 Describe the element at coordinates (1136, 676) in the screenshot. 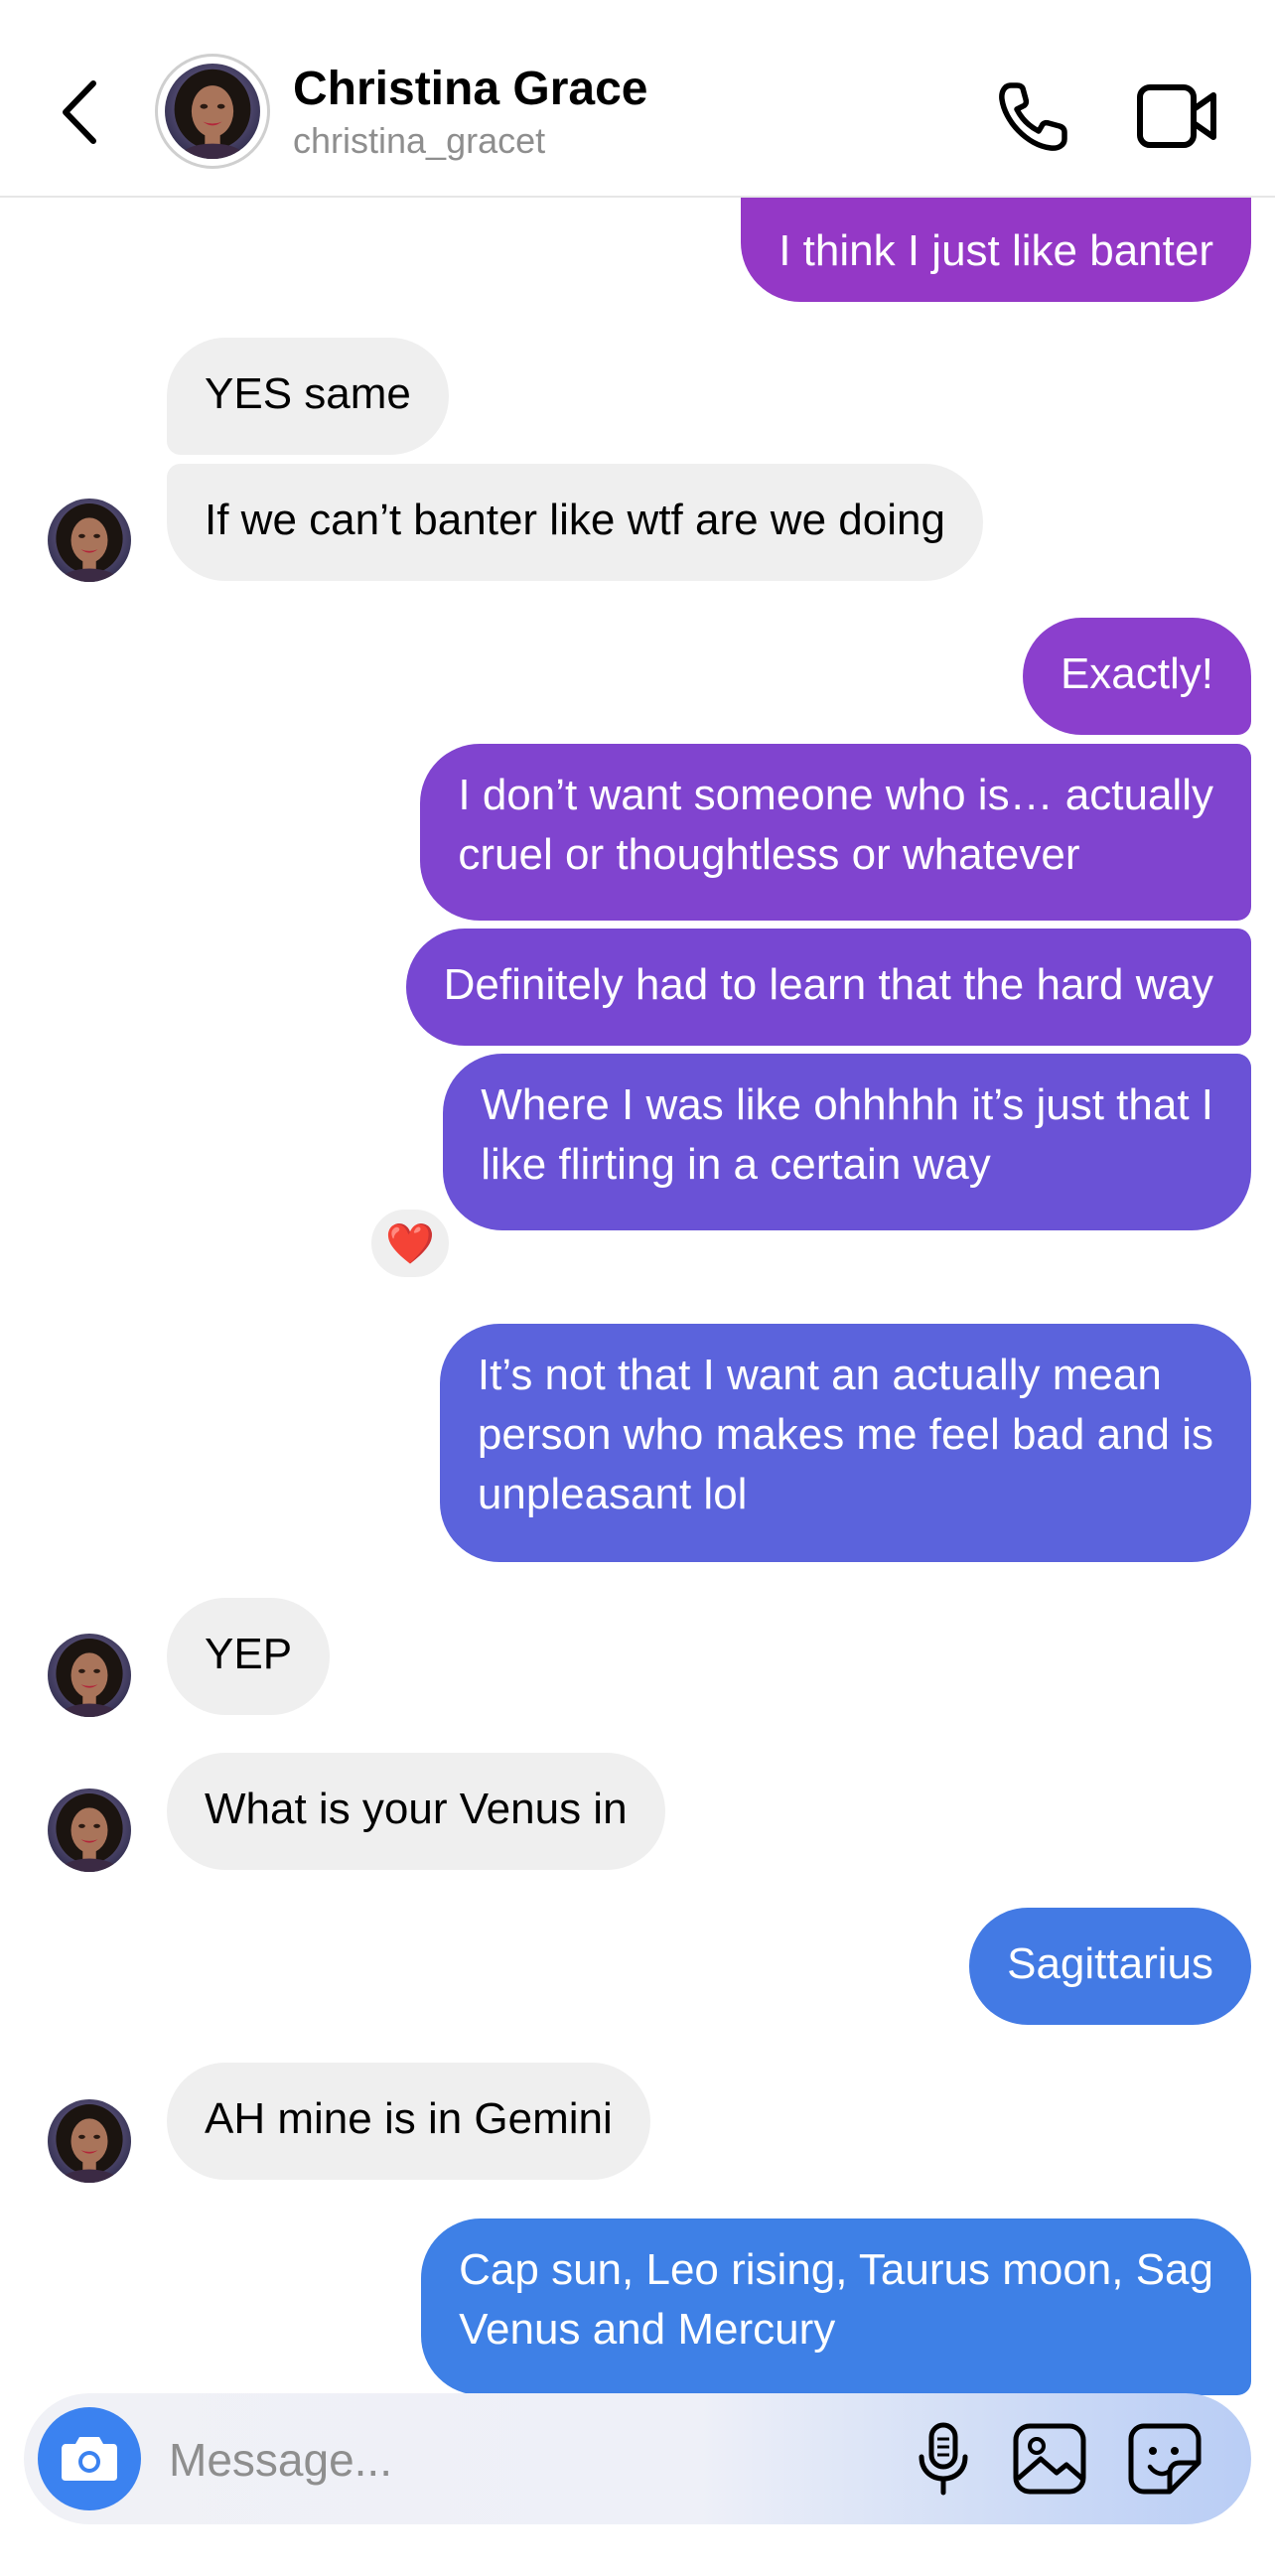

I see `outgoing-message: Exactly!` at that location.